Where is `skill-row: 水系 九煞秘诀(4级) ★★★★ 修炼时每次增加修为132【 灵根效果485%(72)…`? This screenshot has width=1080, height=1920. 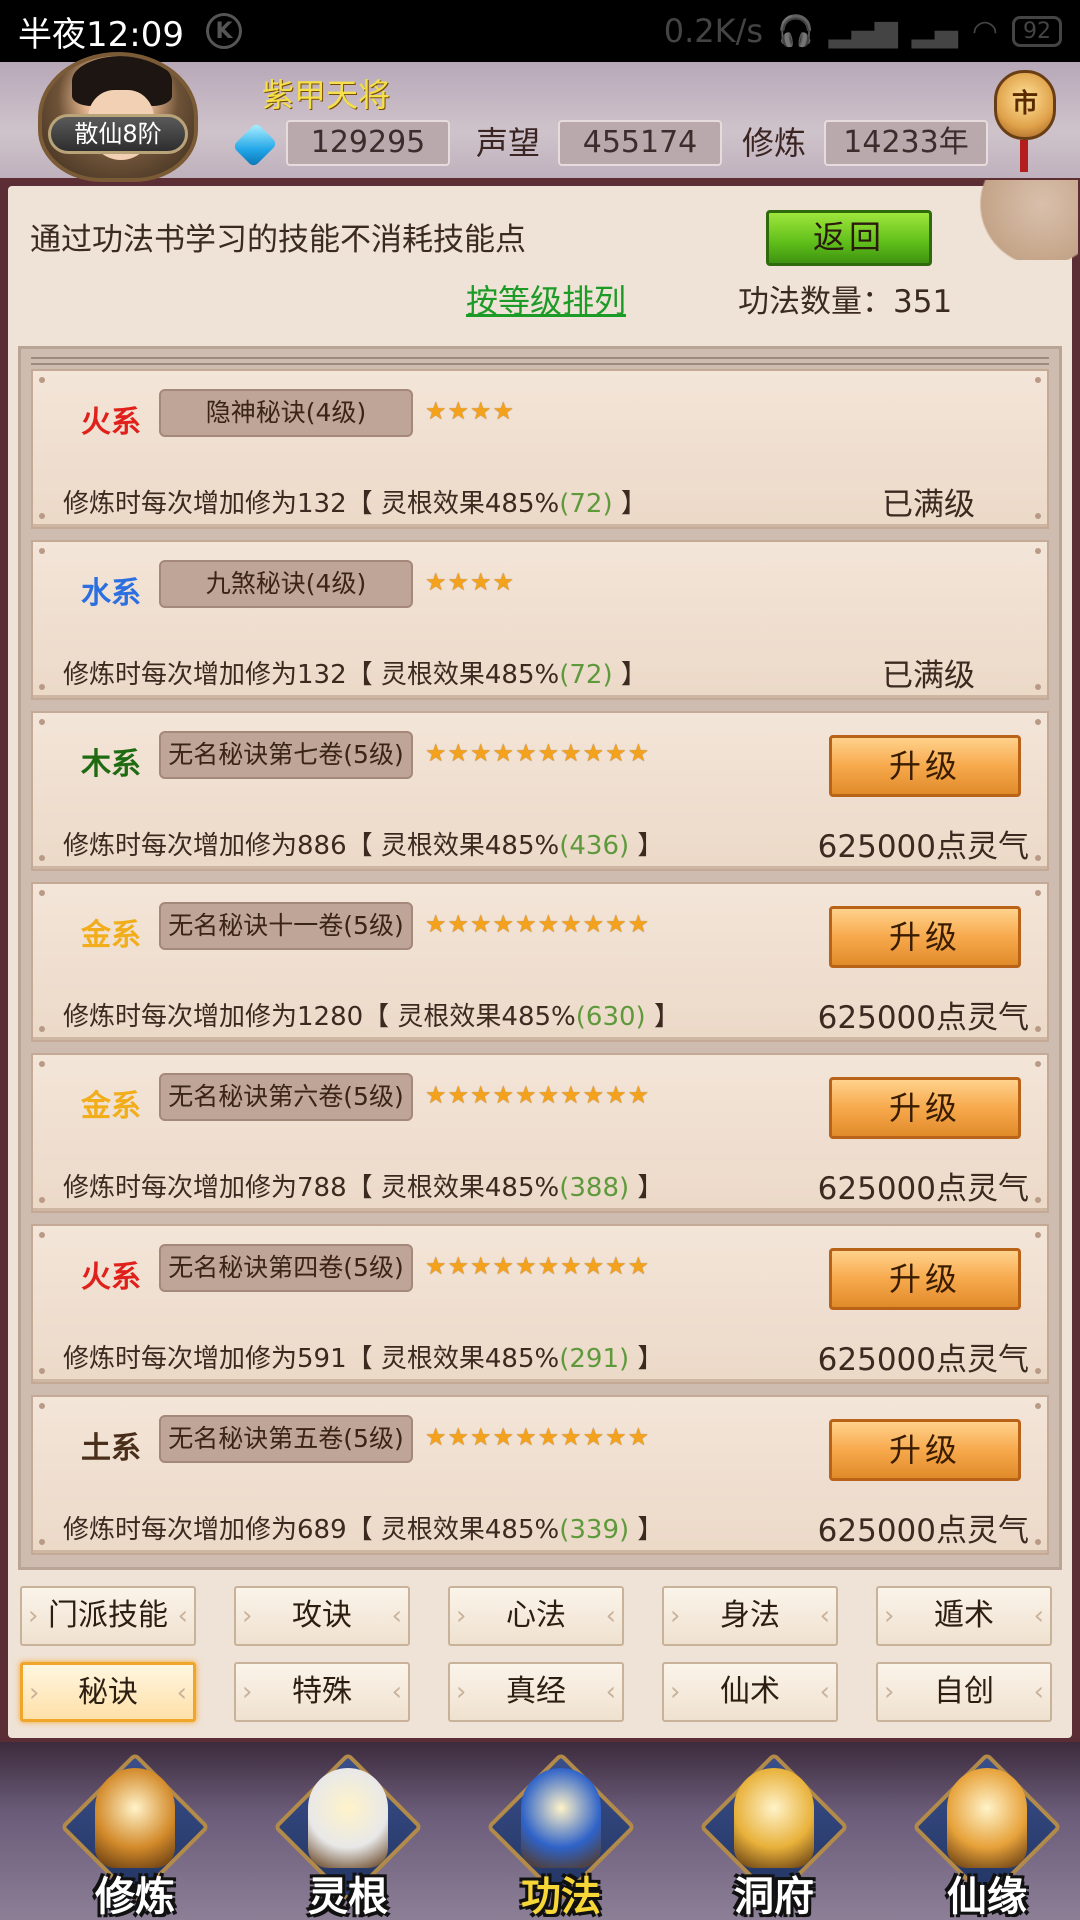
skill-row: 水系 九煞秘诀(4级) ★★★★ 修炼时每次增加修为132【 灵根效果485%(72)… is located at coordinates (540, 620).